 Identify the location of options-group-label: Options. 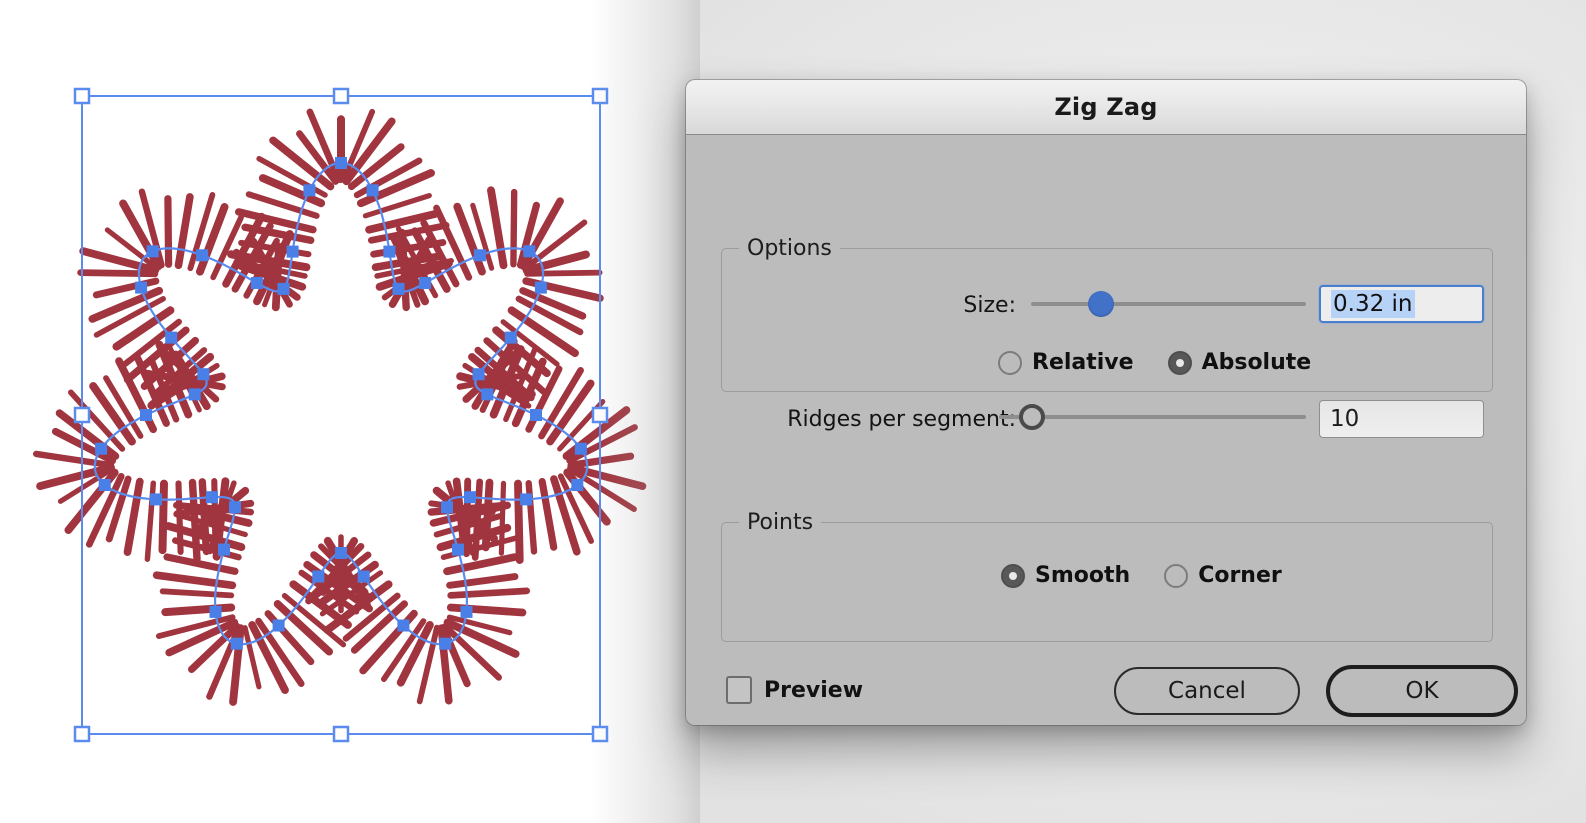
(789, 248).